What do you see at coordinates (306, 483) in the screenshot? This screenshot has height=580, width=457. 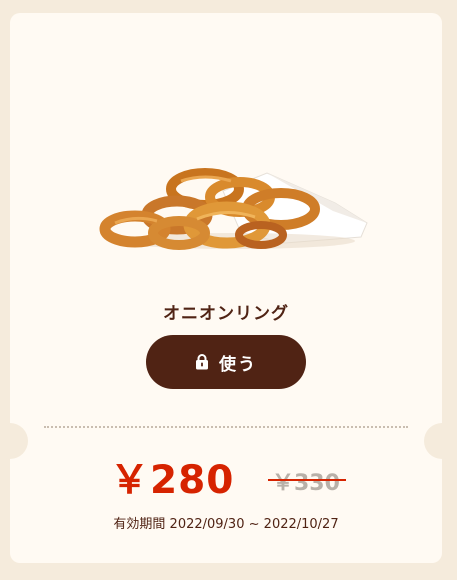 I see `original-price-value: ￥330` at bounding box center [306, 483].